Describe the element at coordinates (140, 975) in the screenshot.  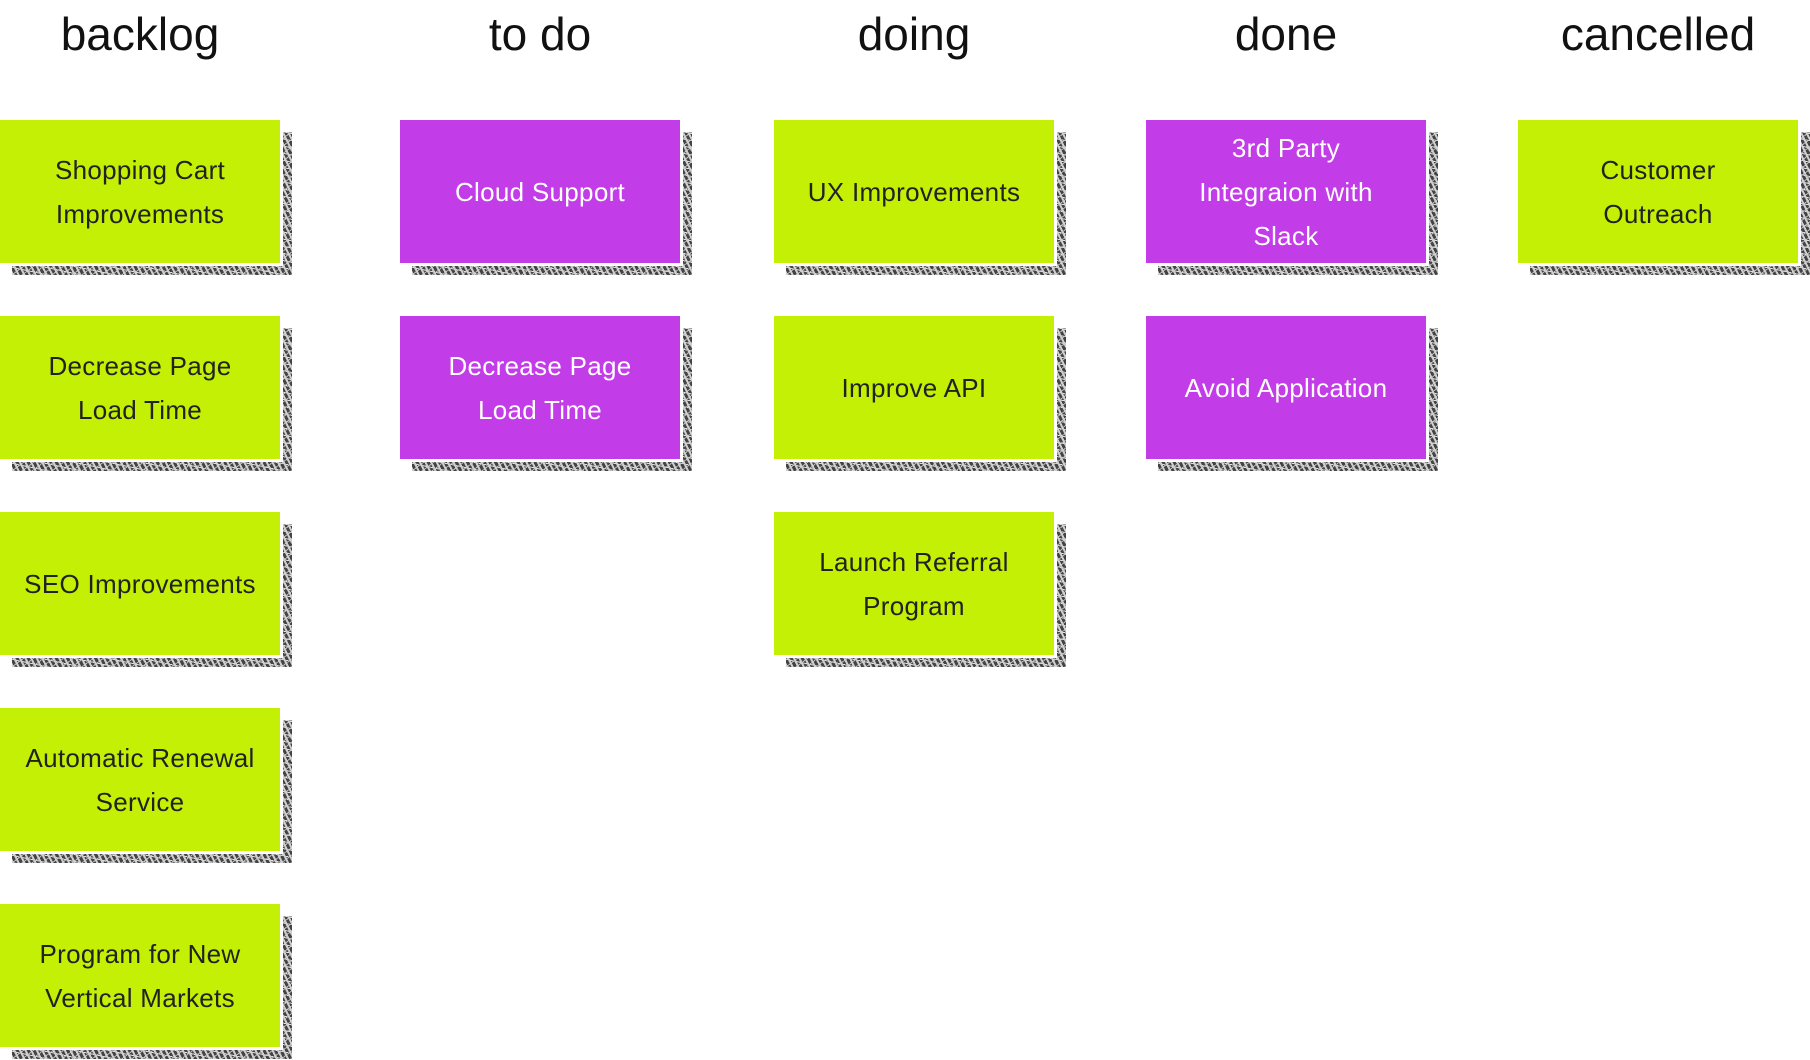
I see `card-label: Program for New Vertical Markets` at that location.